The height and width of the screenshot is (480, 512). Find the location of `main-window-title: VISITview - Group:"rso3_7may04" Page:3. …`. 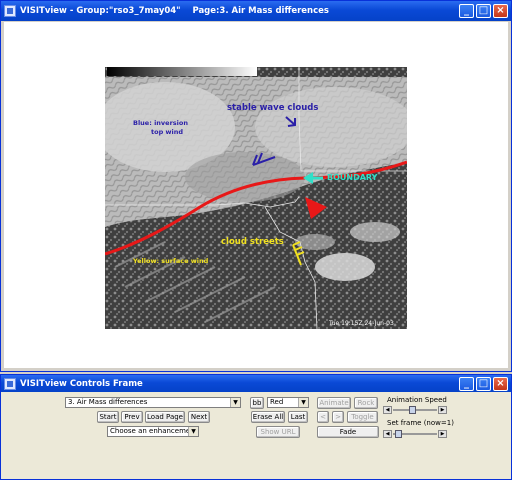

main-window-title: VISITview - Group:"rso3_7may04" Page:3. … is located at coordinates (174, 11).